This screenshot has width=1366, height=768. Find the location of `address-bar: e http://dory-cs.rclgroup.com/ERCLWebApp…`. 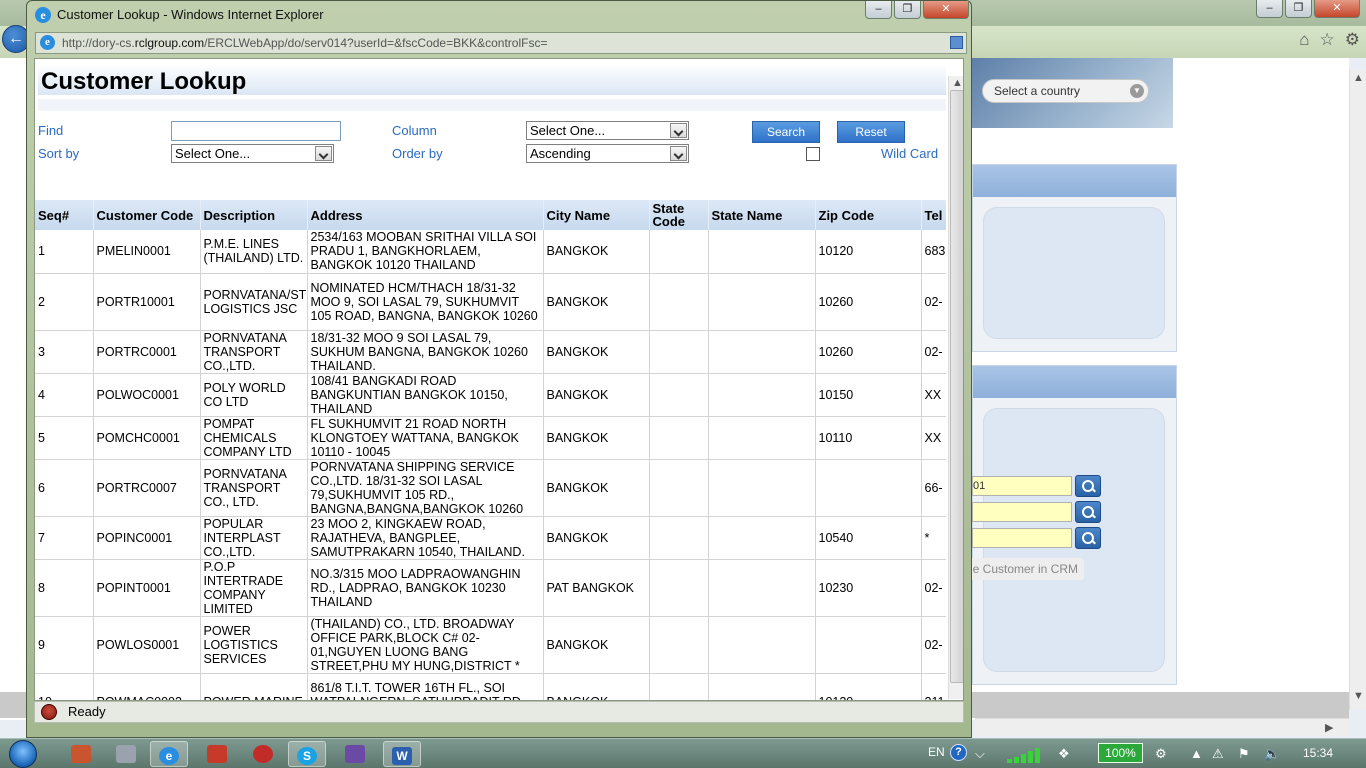

address-bar: e http://dory-cs.rclgroup.com/ERCLWebApp… is located at coordinates (501, 43).